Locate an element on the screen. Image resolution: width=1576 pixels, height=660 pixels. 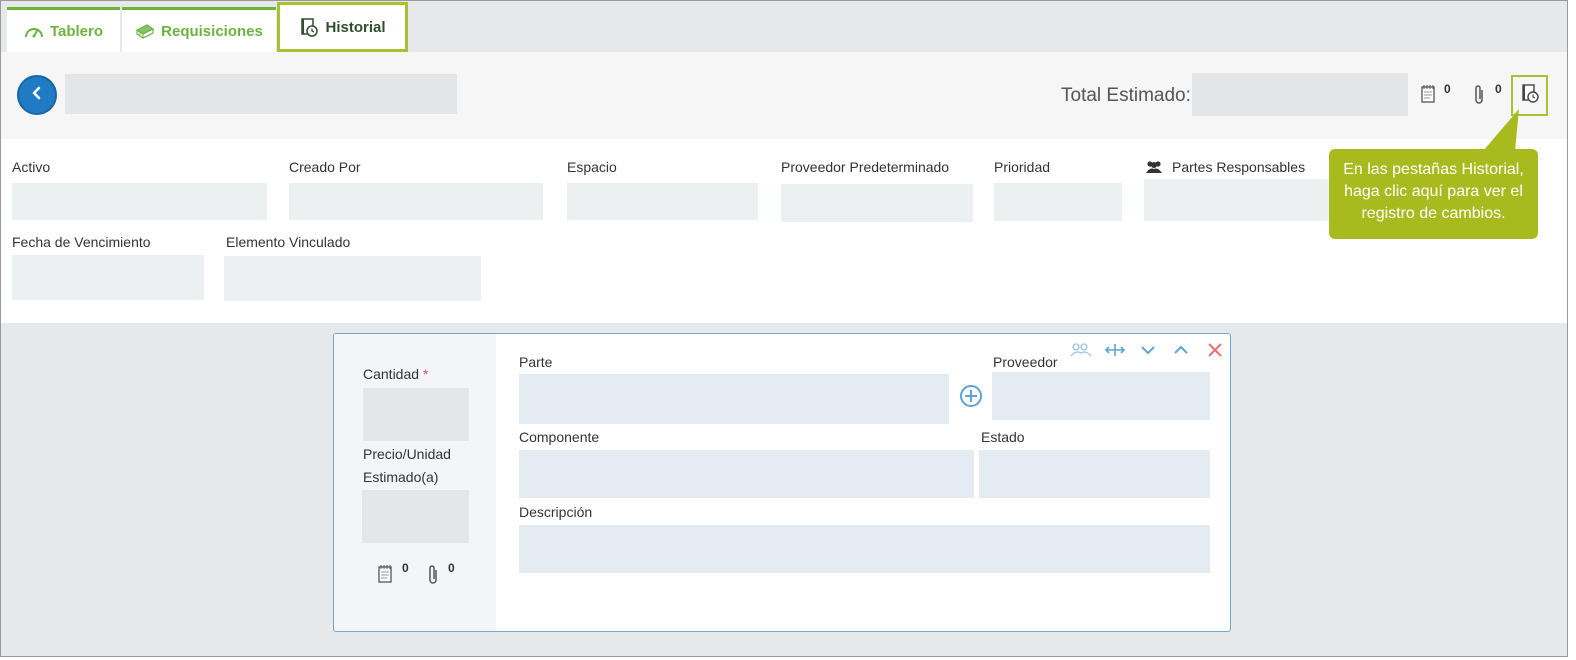
add-circle-icon is located at coordinates (971, 398).